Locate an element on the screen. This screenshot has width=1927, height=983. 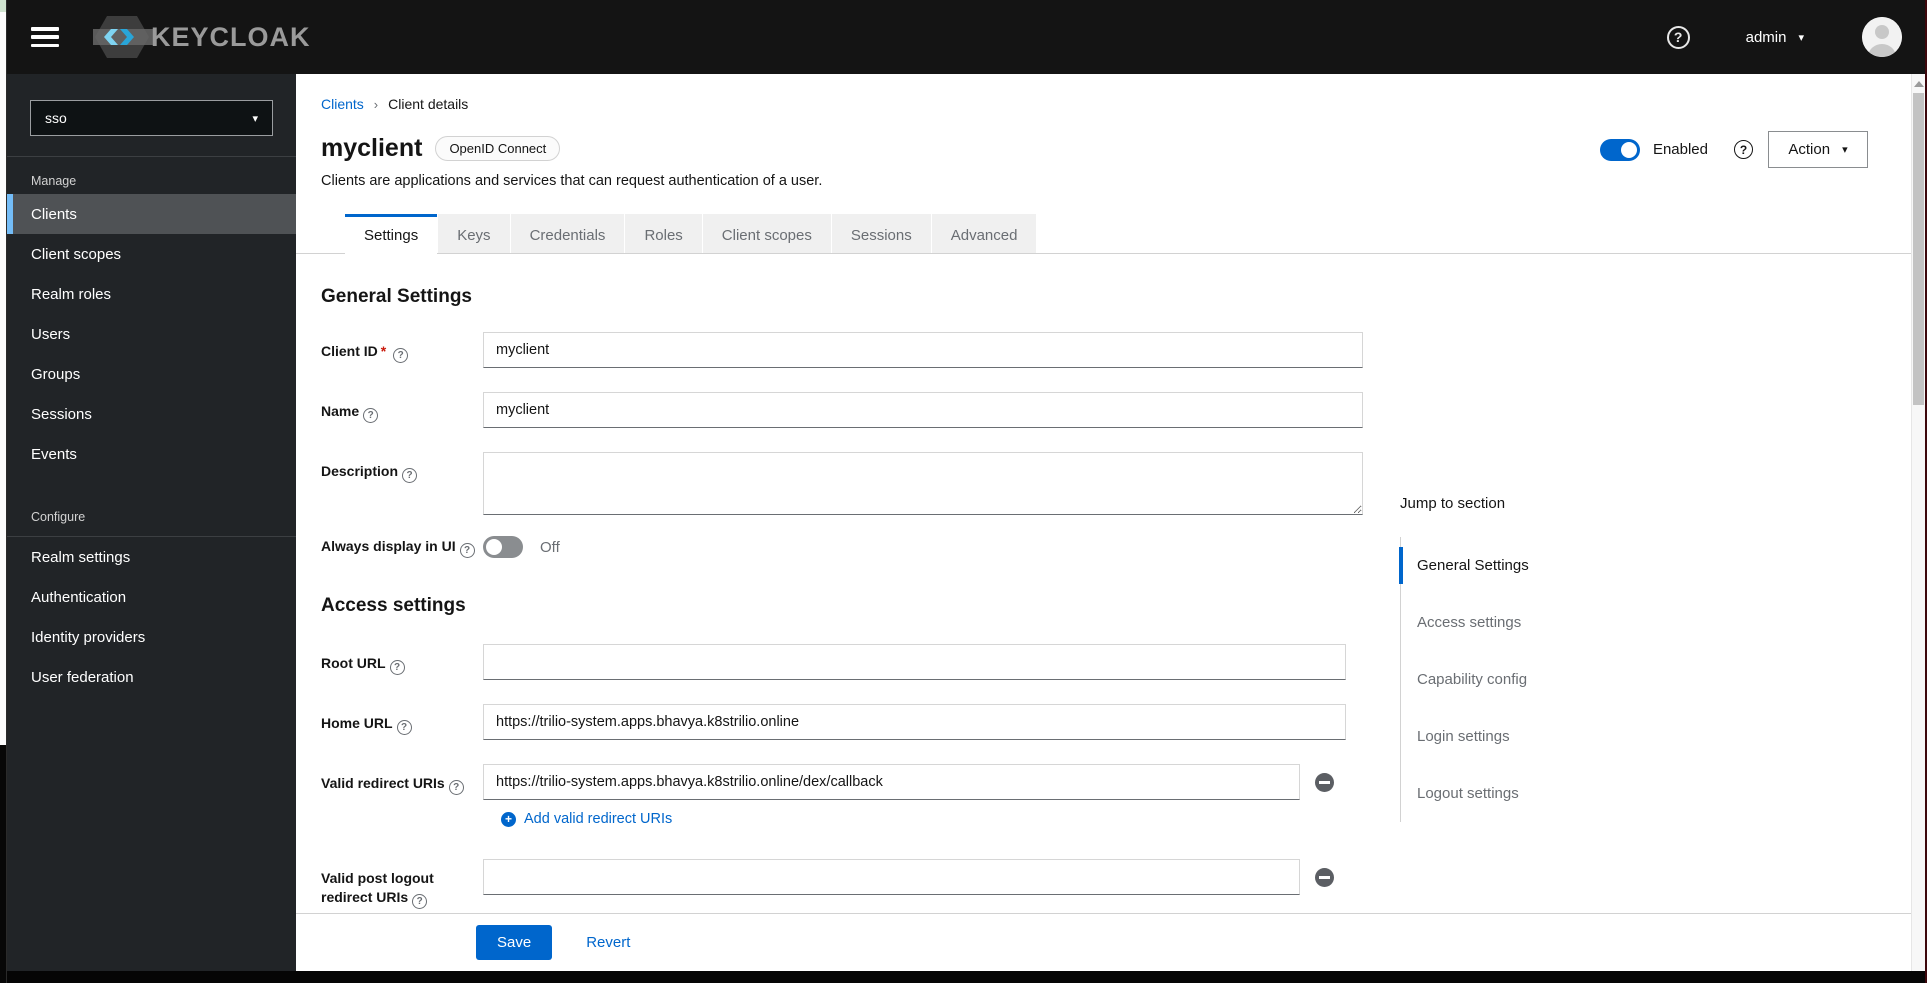
header-controls: Enabled ? Action ▾ is located at coordinates (1733, 149).